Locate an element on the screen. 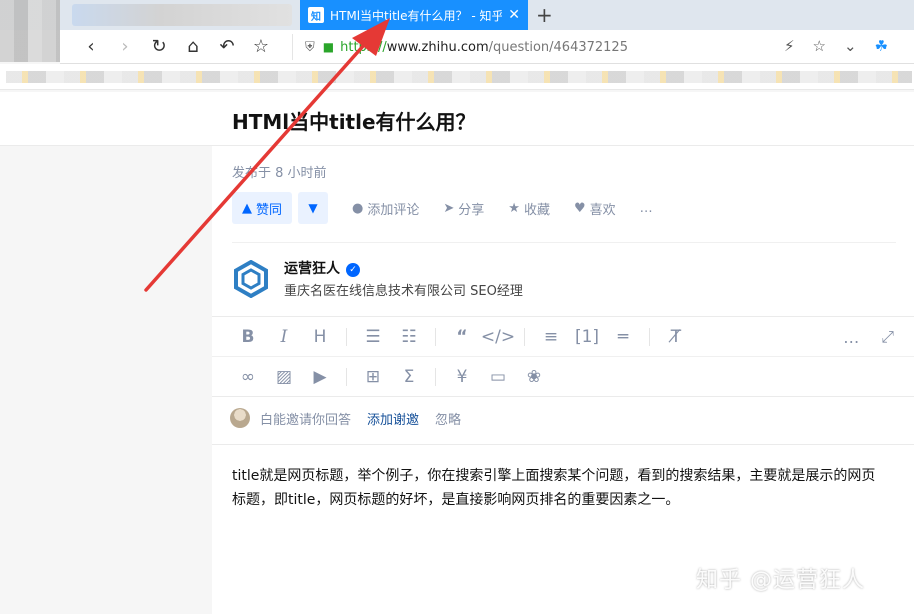 Image resolution: width=914 pixels, height=614 pixels. paw-icon: ☘ is located at coordinates (881, 46).